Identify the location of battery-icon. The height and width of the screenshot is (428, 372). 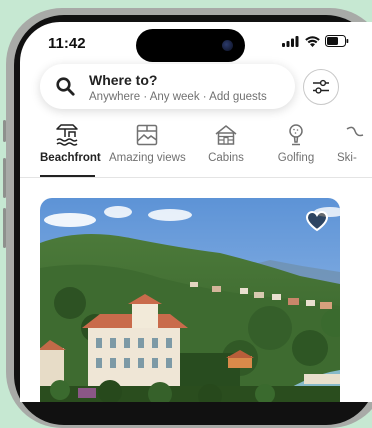
(337, 41).